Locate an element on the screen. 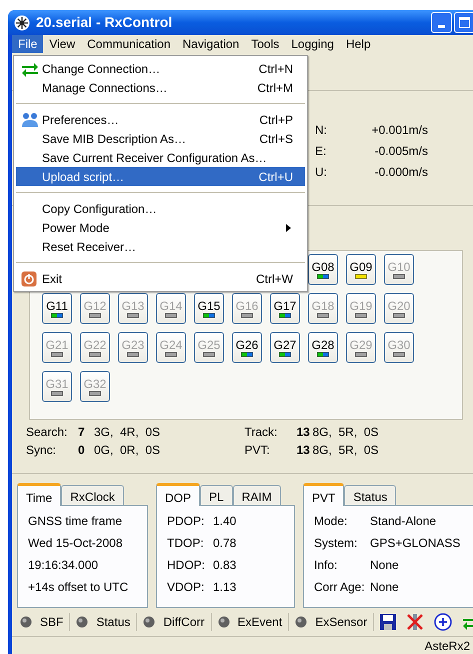 This screenshot has width=473, height=654. indicator-label: SBF is located at coordinates (52, 622).